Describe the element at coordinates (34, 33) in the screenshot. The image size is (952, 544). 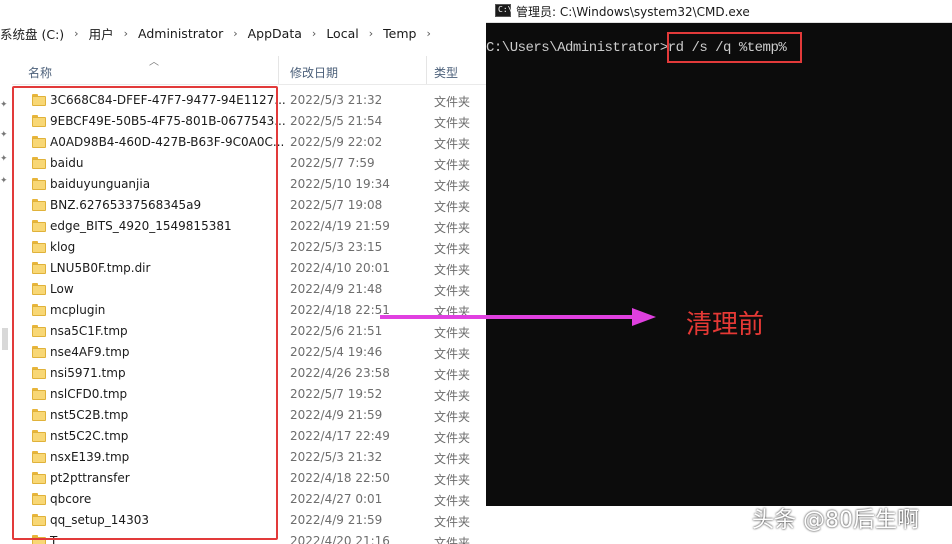
I see `breadcrumb-drive: 系统盘 (C:)` at that location.